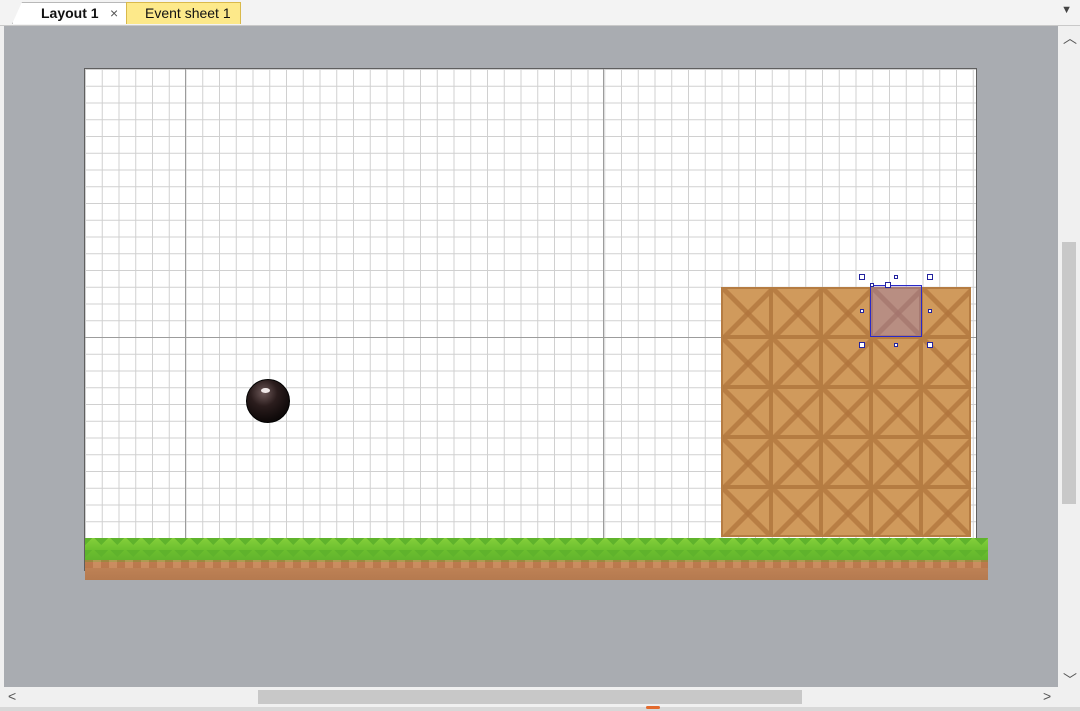  Describe the element at coordinates (1070, 38) in the screenshot. I see `scroll-up-icon: ︿` at that location.